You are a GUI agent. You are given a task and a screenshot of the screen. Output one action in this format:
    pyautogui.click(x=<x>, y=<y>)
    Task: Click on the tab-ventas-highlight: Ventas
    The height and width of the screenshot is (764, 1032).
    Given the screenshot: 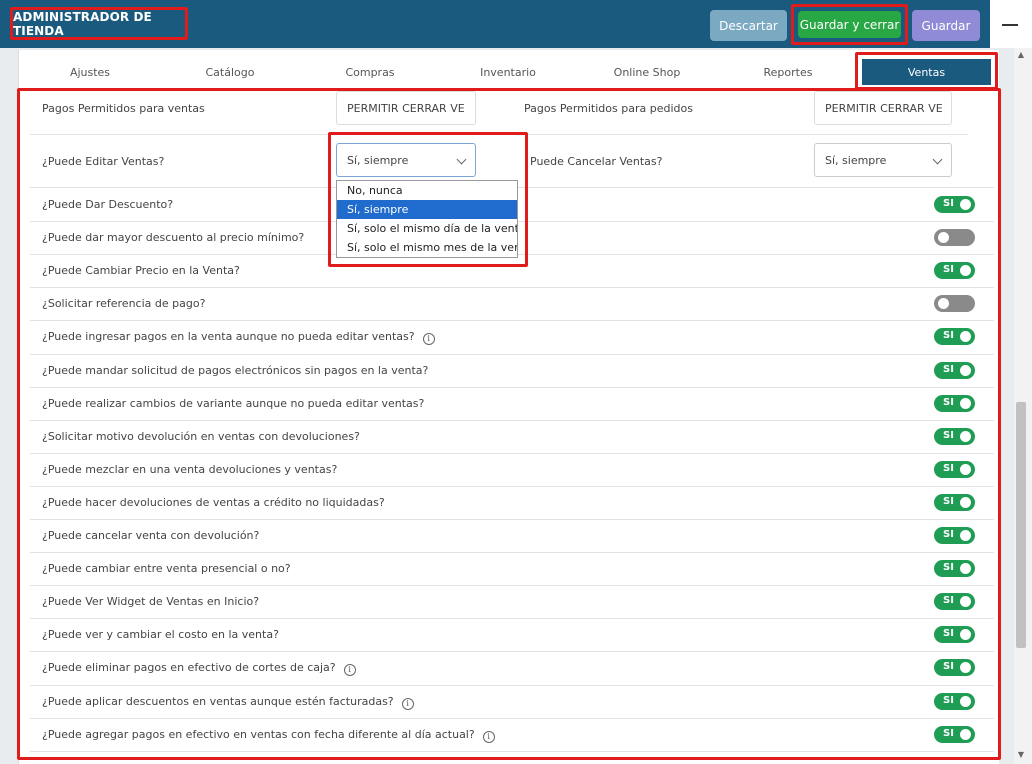 What is the action you would take?
    pyautogui.click(x=926, y=71)
    